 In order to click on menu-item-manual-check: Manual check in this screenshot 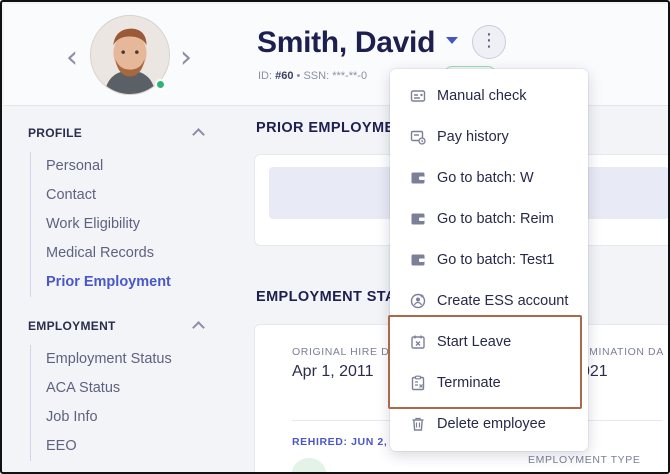, I will do `click(489, 95)`.